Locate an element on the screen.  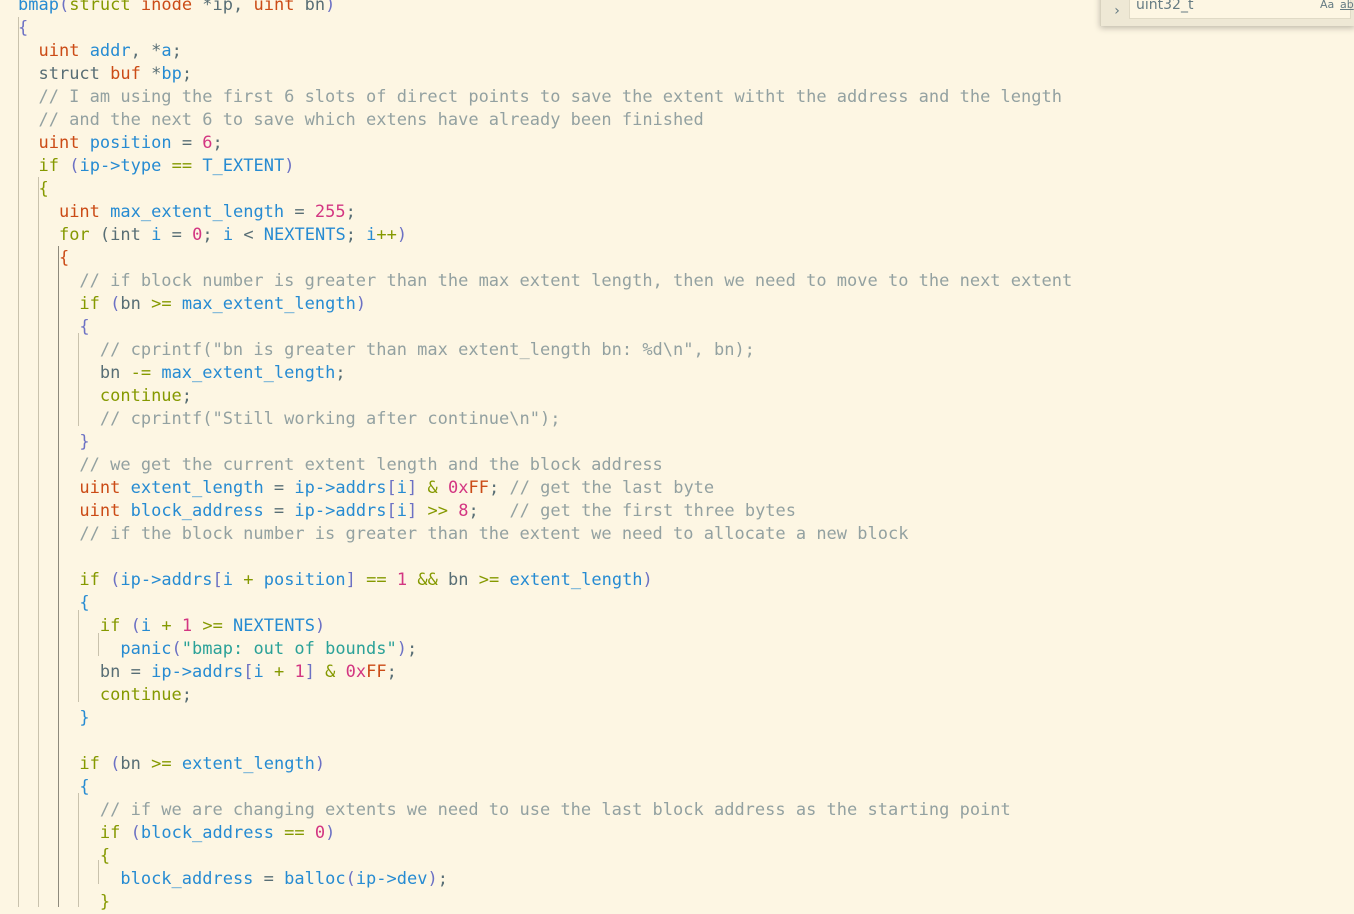
code-token: 255 is located at coordinates (330, 212).